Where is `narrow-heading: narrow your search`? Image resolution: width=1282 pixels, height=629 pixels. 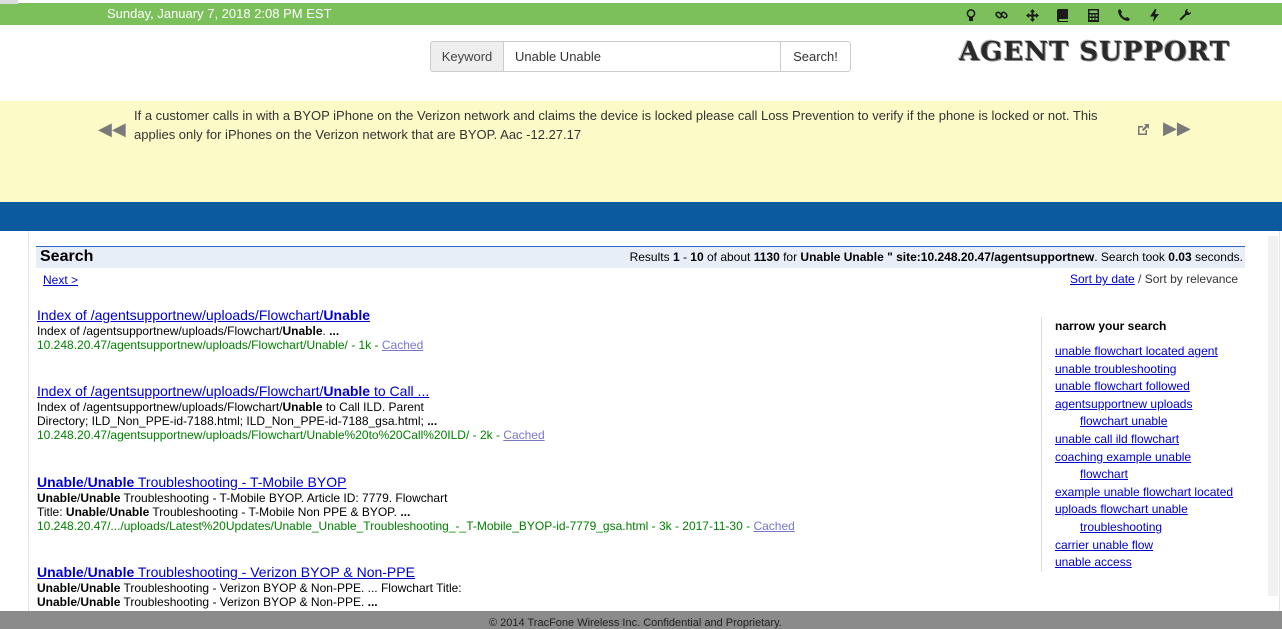 narrow-heading: narrow your search is located at coordinates (1111, 326).